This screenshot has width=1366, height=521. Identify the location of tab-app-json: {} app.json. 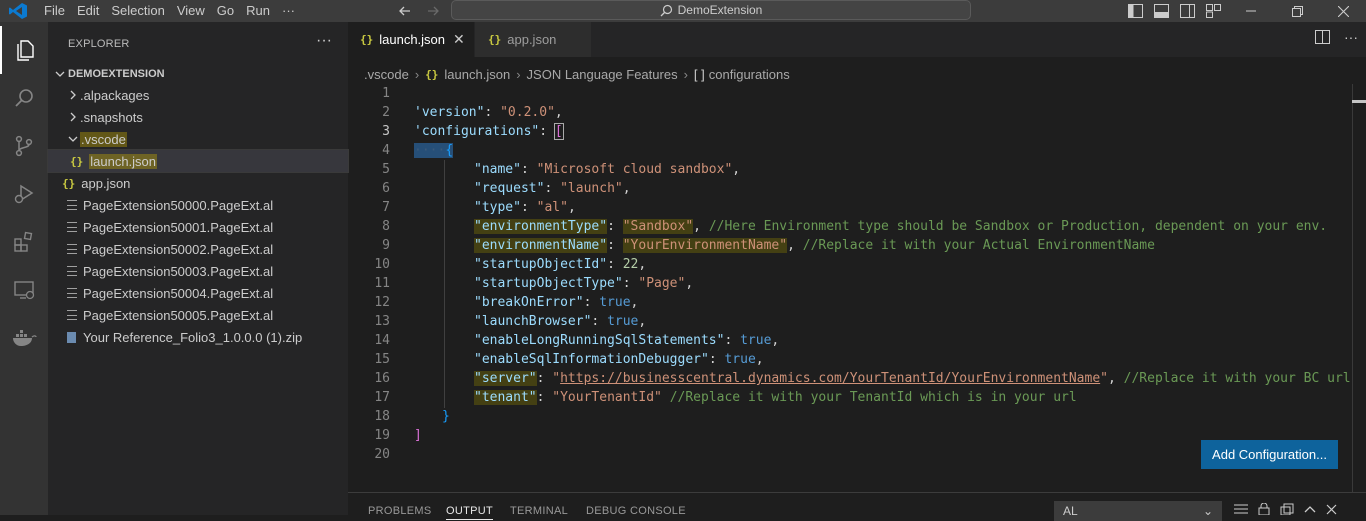
(533, 39).